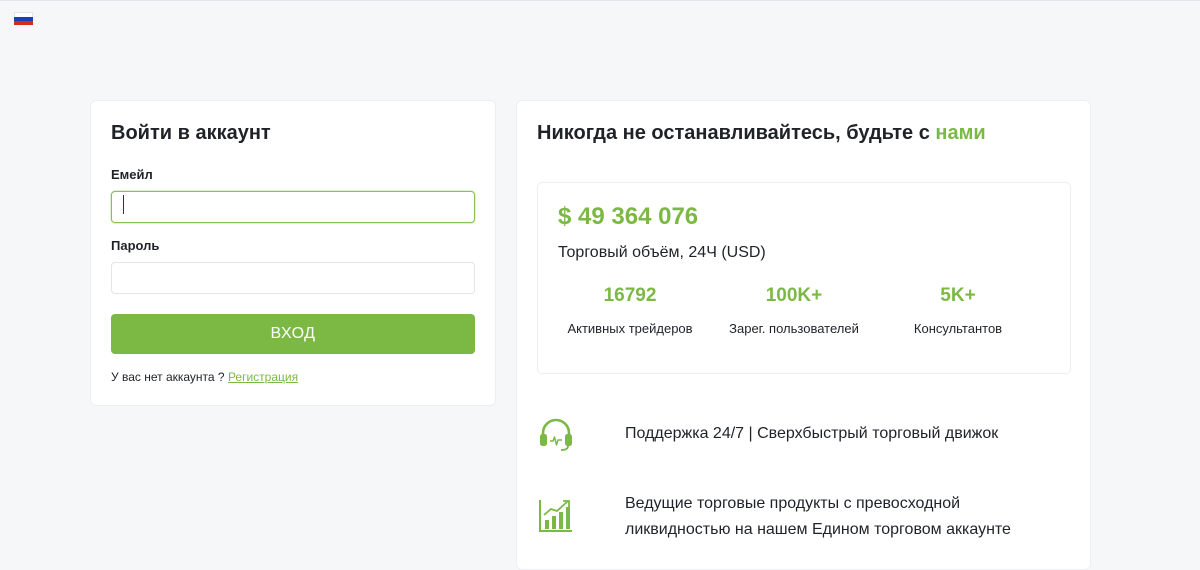 Image resolution: width=1200 pixels, height=570 pixels. Describe the element at coordinates (555, 516) in the screenshot. I see `growth-chart-icon` at that location.